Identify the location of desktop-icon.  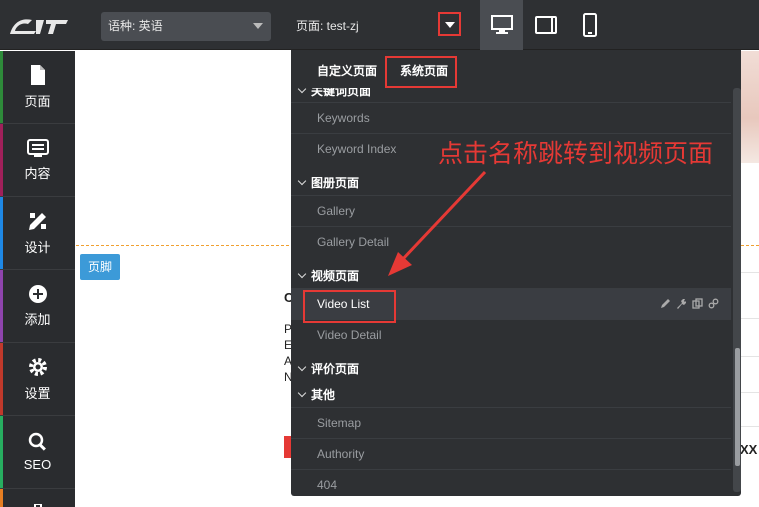
(501, 24).